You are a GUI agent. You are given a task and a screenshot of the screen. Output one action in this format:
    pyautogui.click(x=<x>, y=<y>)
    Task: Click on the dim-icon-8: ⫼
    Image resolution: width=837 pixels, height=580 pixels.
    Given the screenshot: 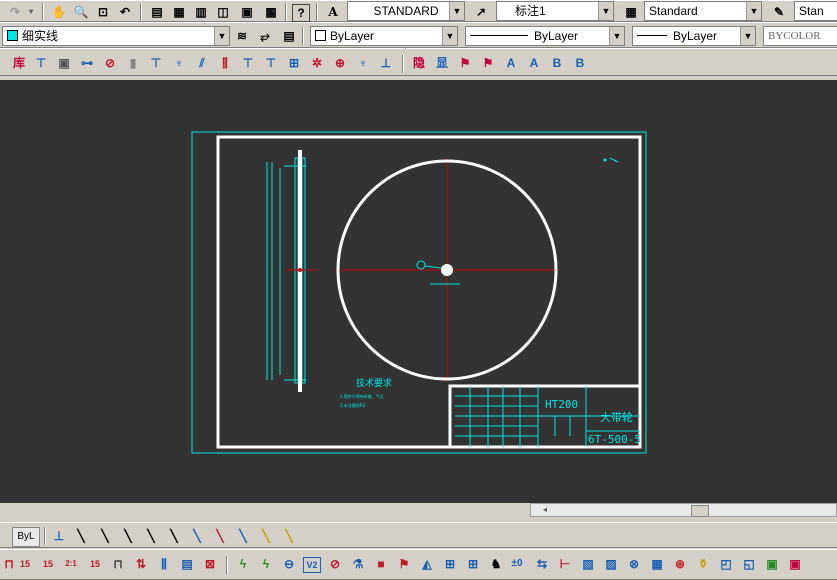 What is the action you would take?
    pyautogui.click(x=164, y=564)
    